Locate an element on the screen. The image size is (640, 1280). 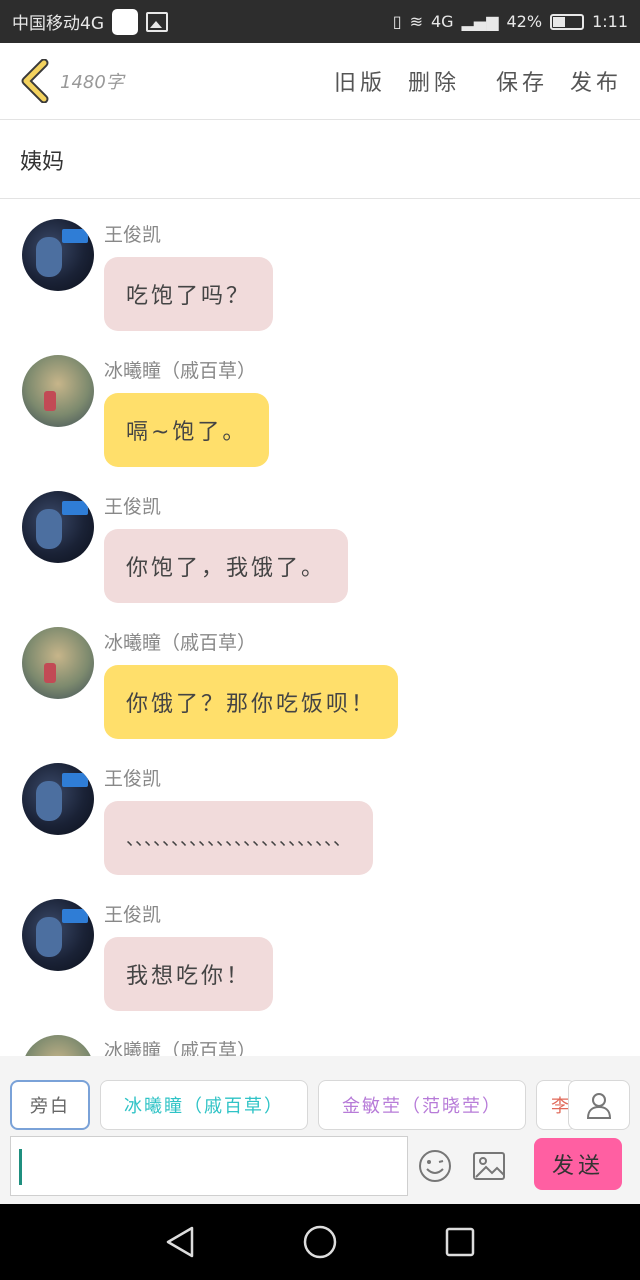
old-version-button: 旧版 is located at coordinates (360, 81).